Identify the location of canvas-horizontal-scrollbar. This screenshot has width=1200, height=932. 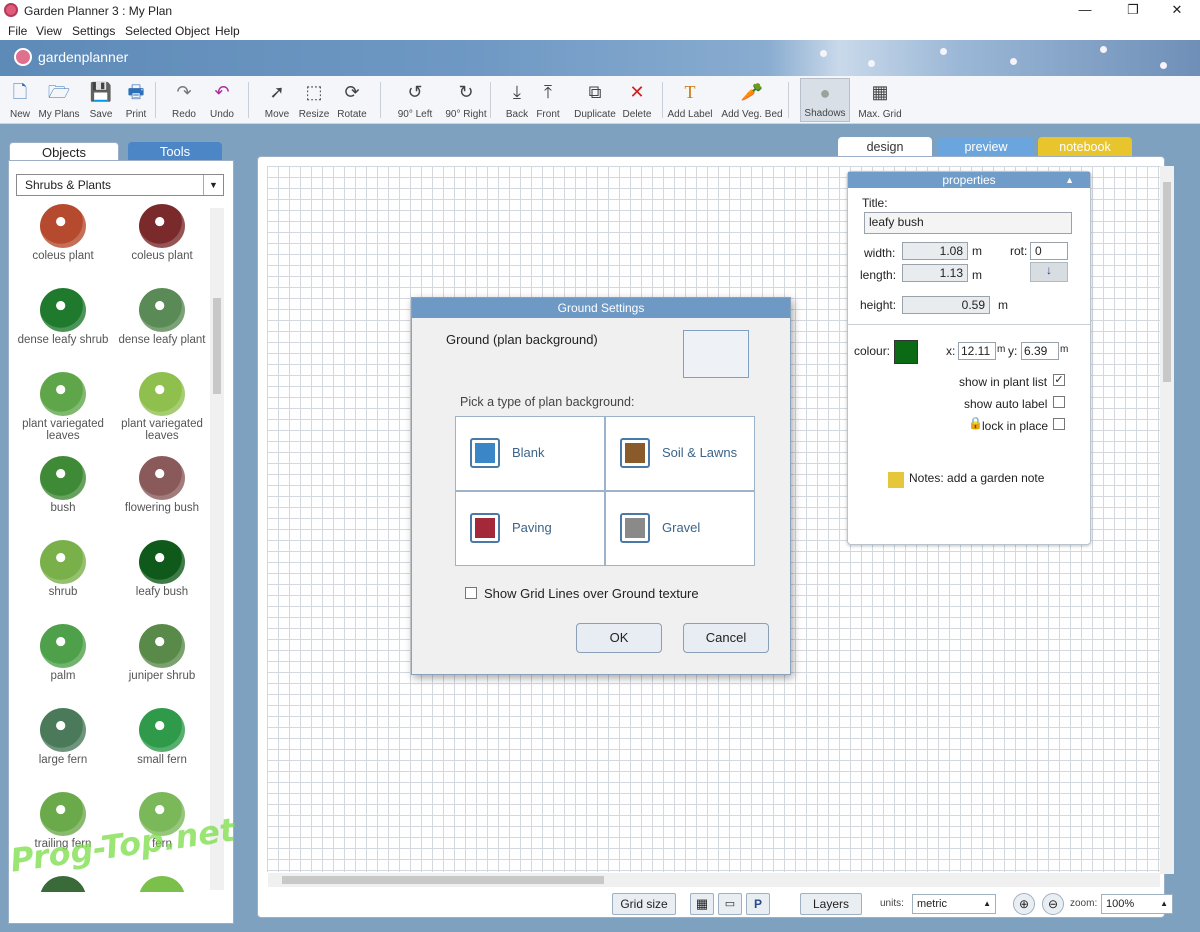
(714, 880).